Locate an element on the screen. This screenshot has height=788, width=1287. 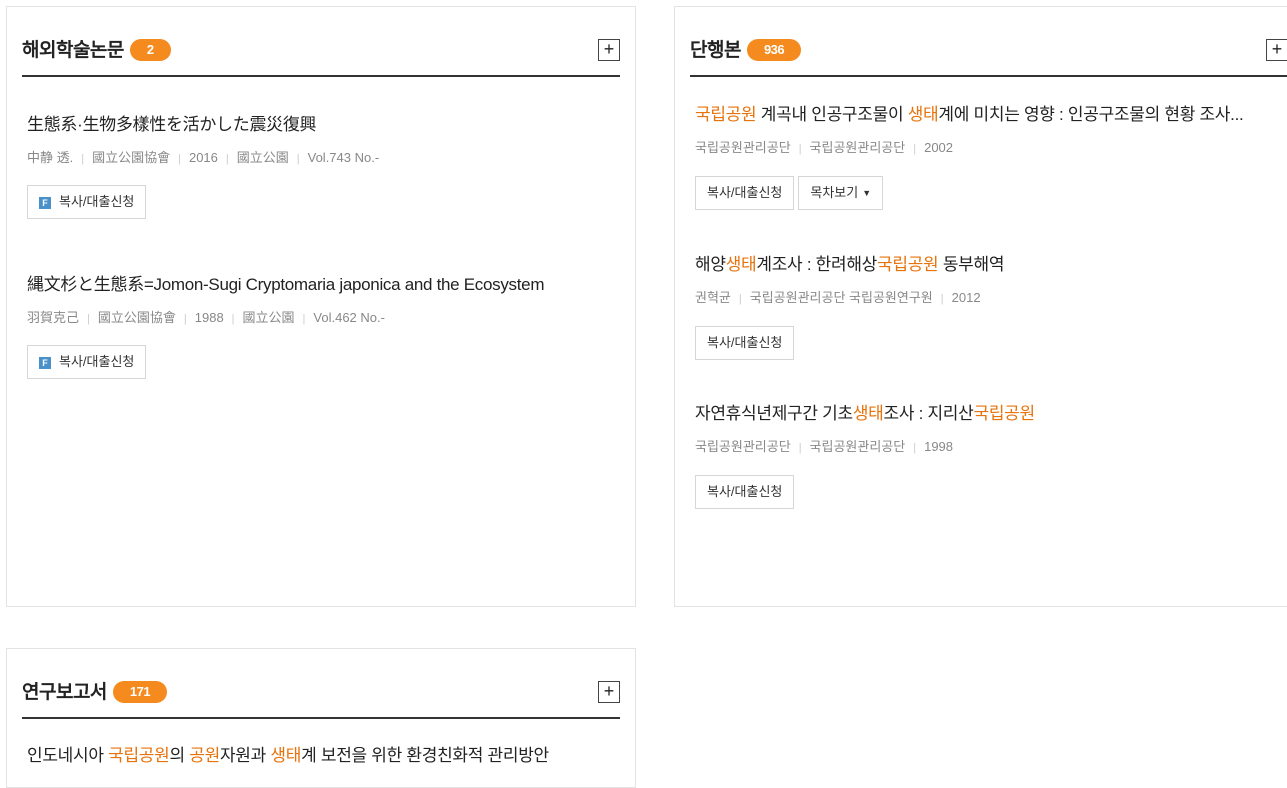
caret-down-icon: ▼ is located at coordinates (867, 193).